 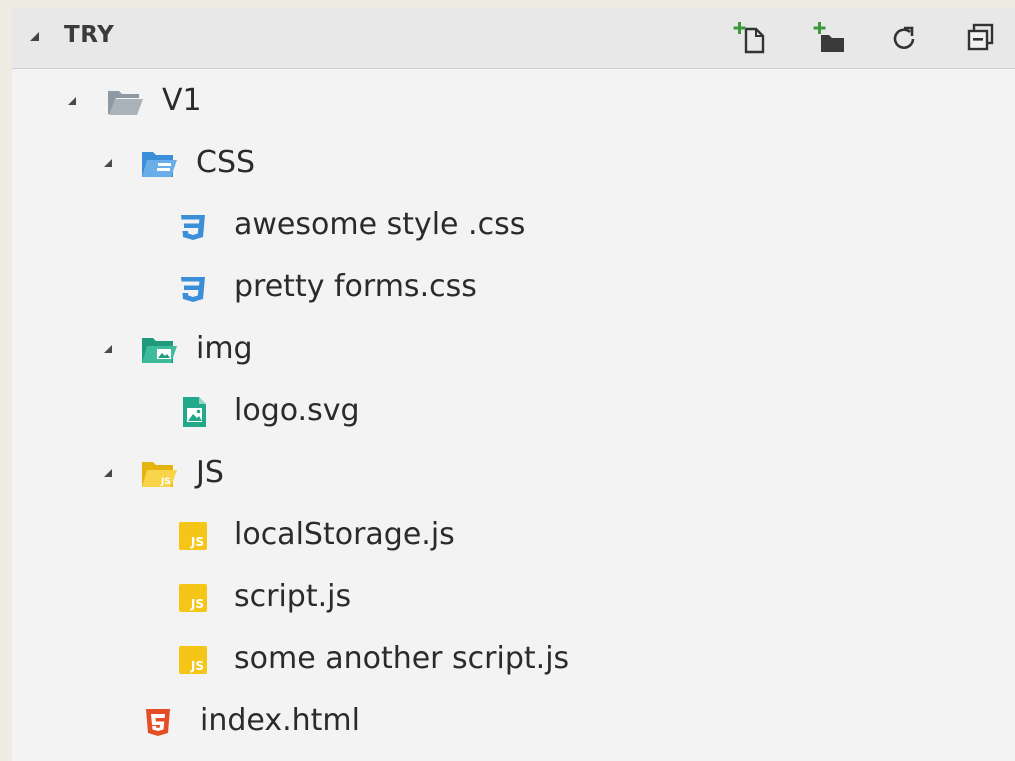 I want to click on tree-item-label: index.html, so click(x=280, y=720).